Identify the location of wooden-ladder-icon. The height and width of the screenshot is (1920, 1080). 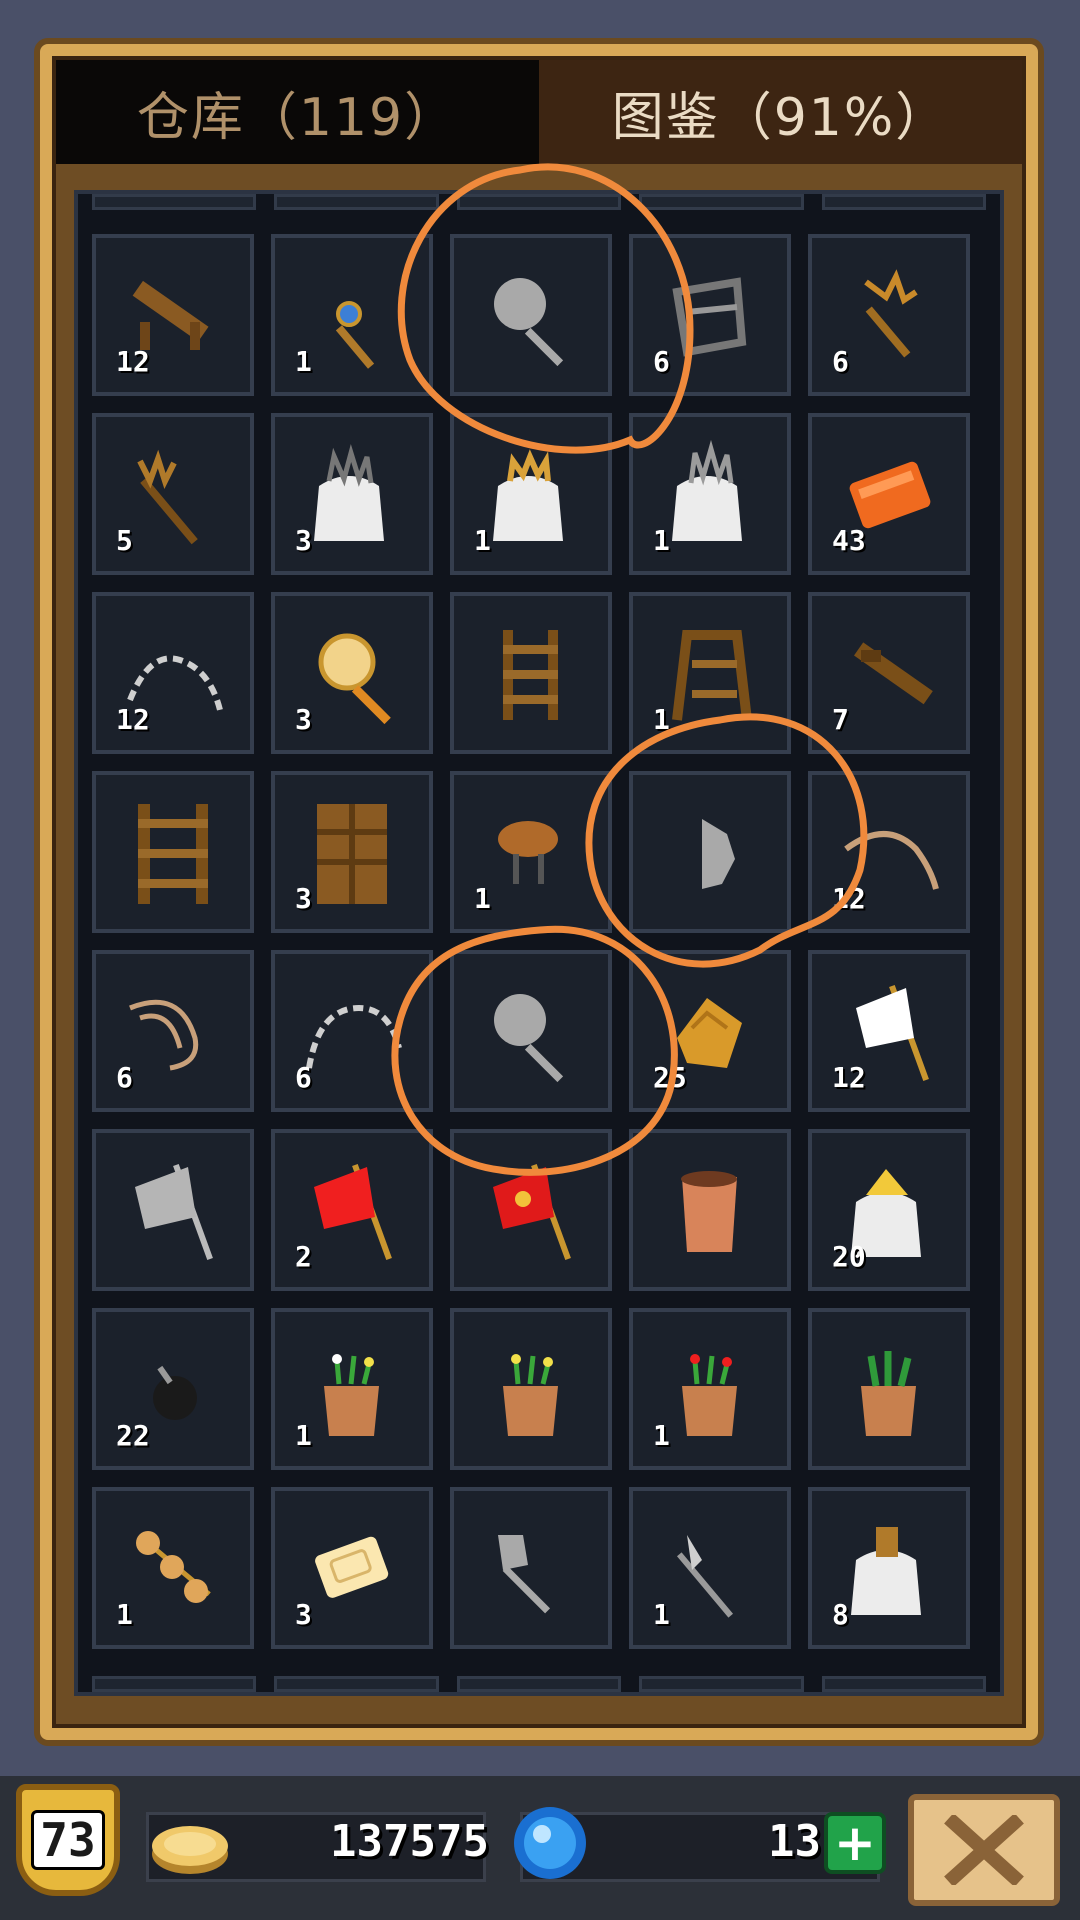
(530, 675).